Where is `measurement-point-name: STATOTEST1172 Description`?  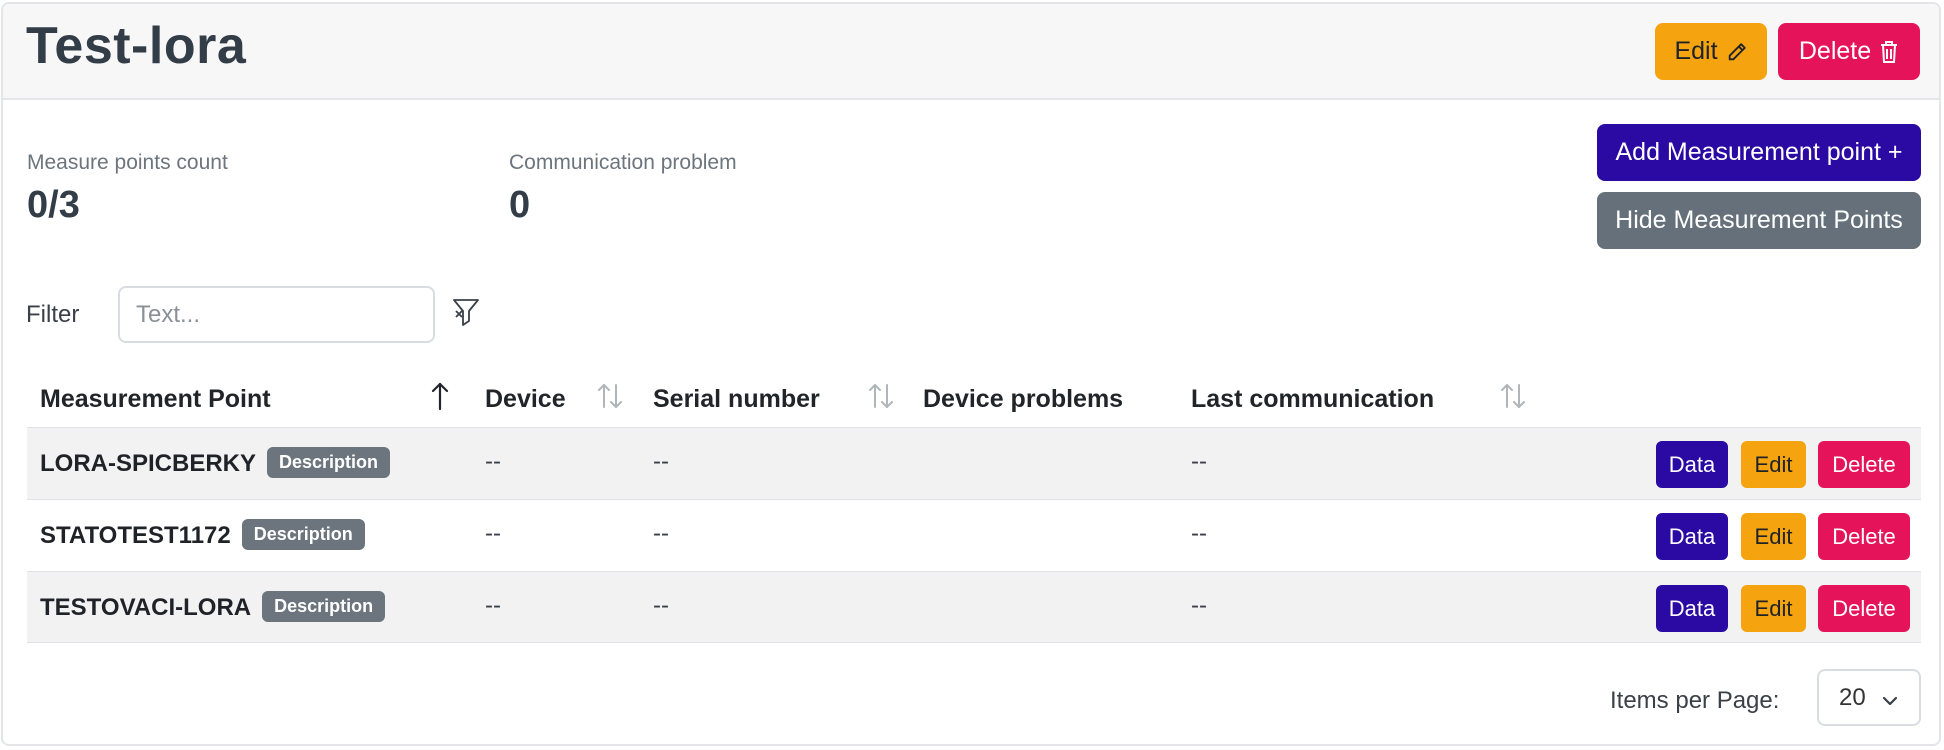 measurement-point-name: STATOTEST1172 Description is located at coordinates (202, 534).